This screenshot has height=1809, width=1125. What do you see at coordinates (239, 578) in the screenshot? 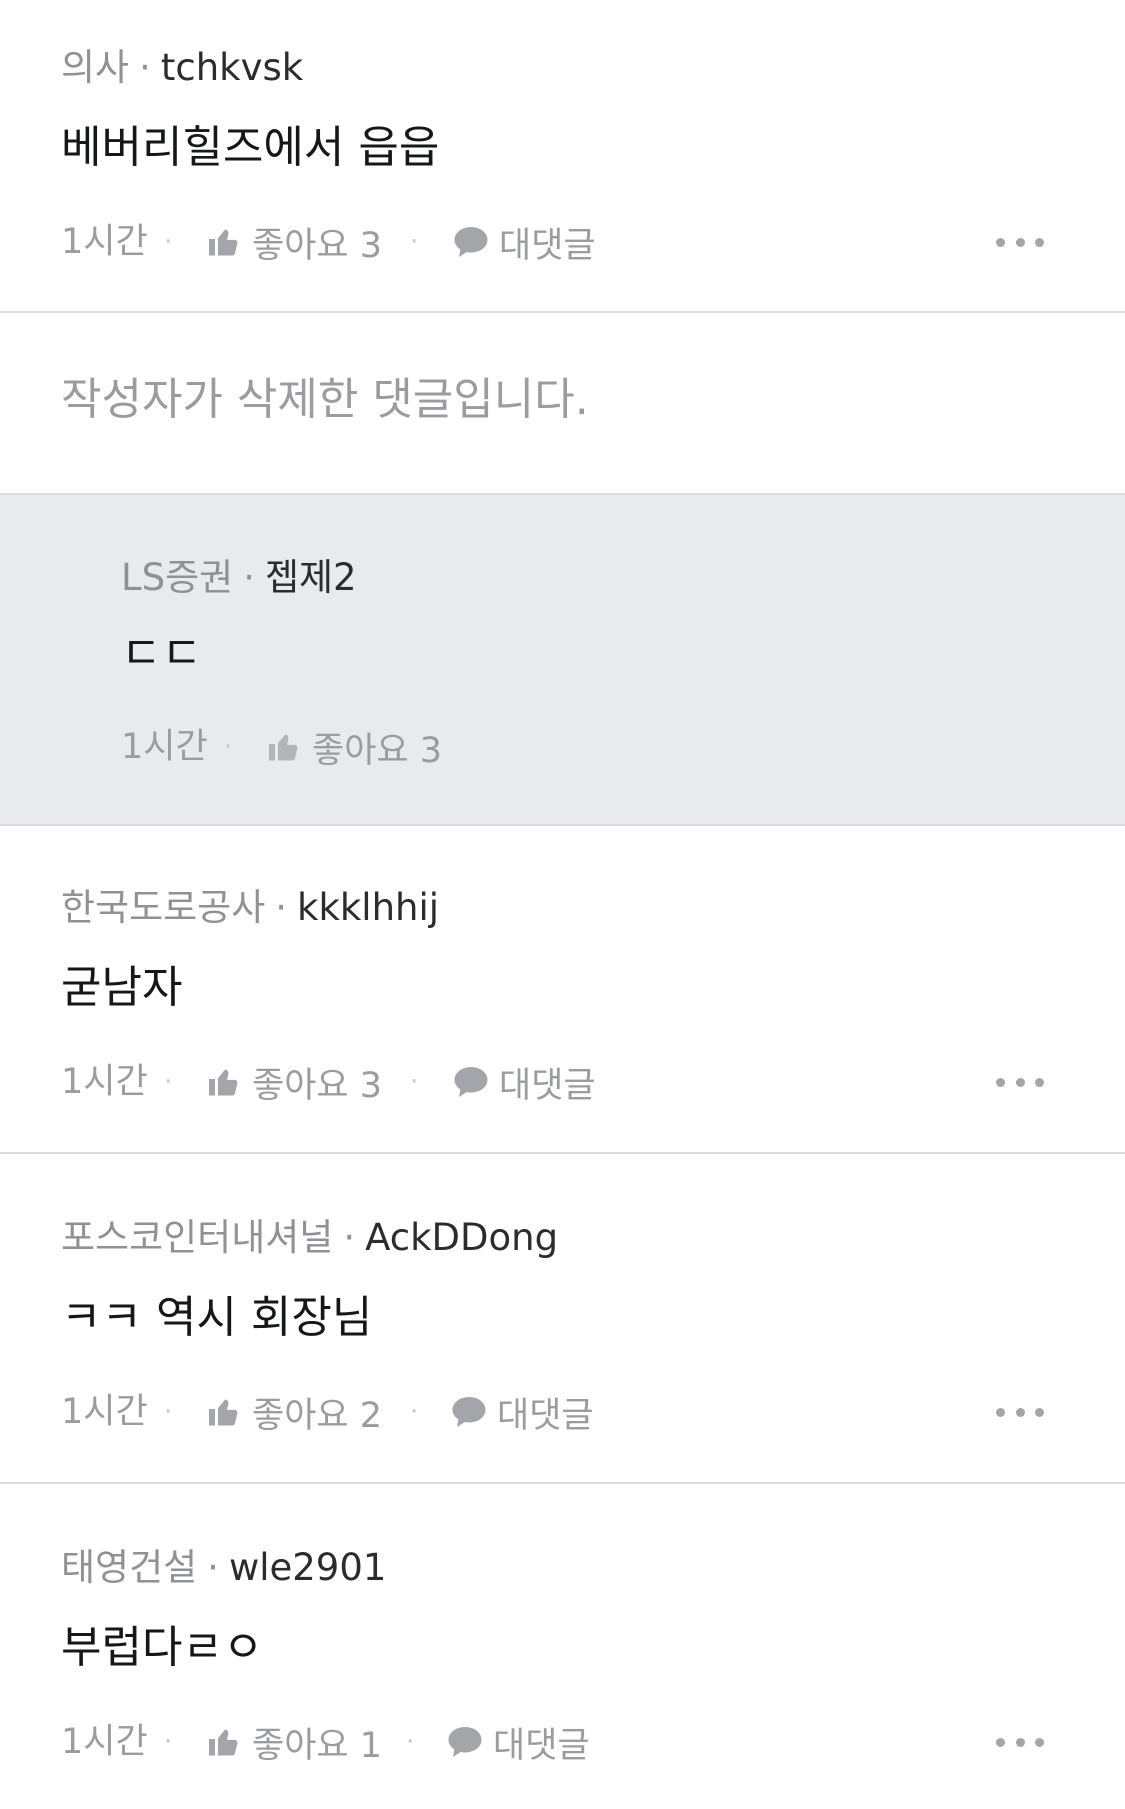
I see `comment-meta: LS증권 · 젭제2` at bounding box center [239, 578].